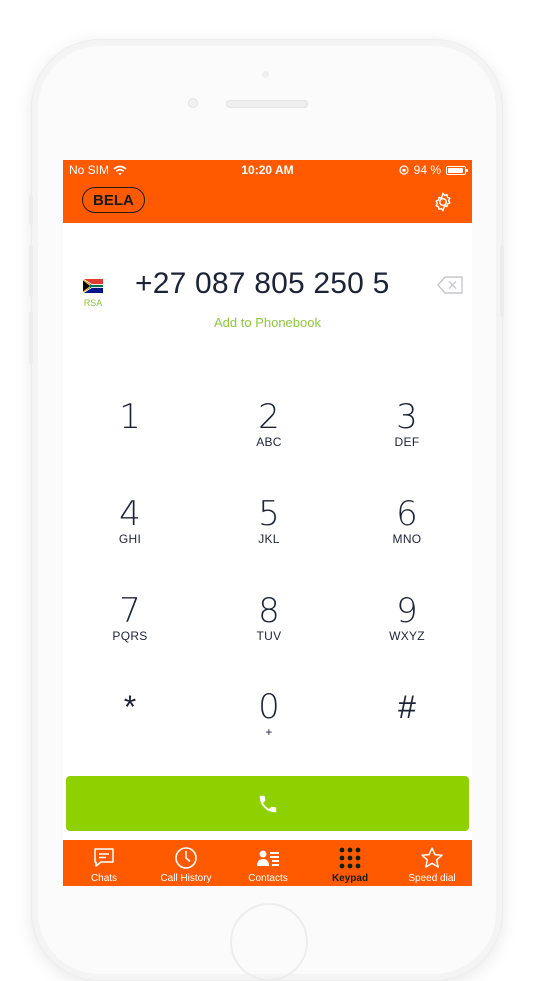 This screenshot has height=981, width=534. I want to click on tab-chats: Chats, so click(104, 863).